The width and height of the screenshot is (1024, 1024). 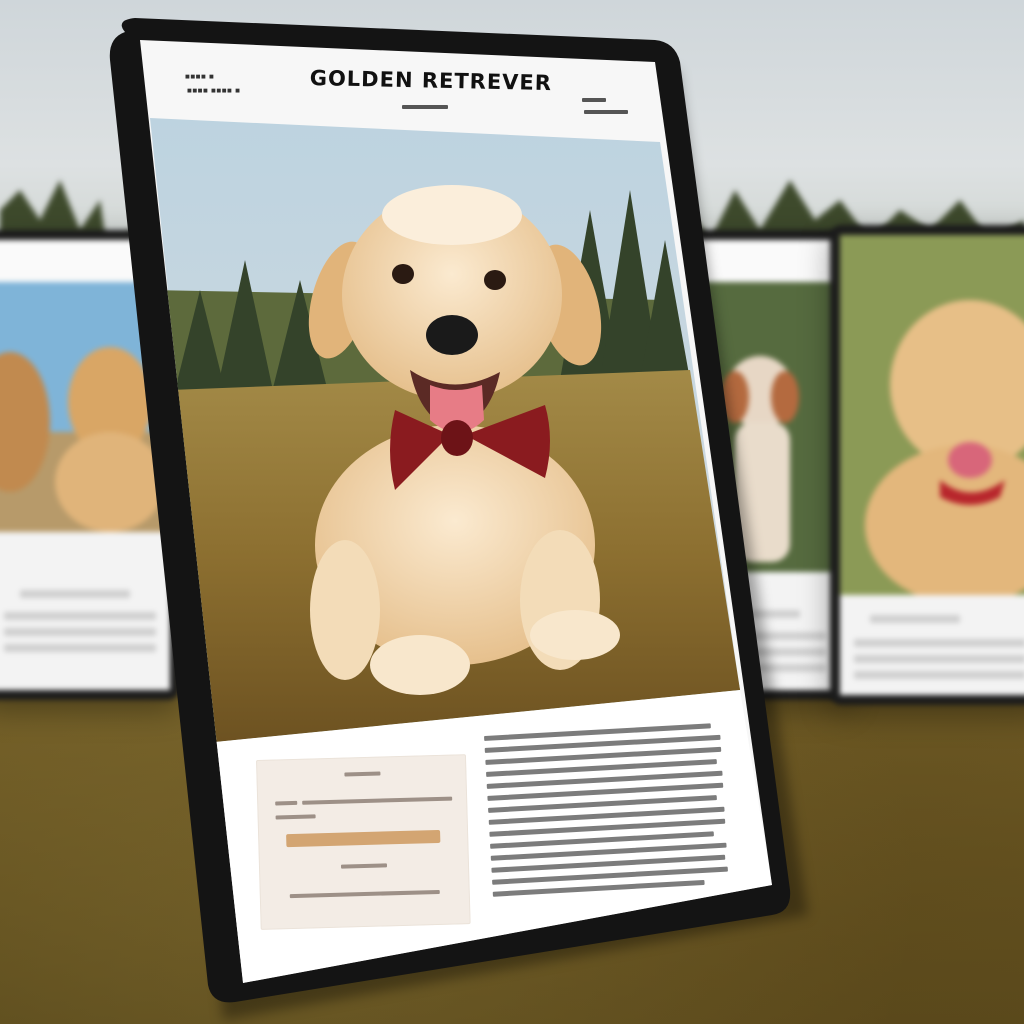 I want to click on background-tablet-middle, so click(x=765, y=465).